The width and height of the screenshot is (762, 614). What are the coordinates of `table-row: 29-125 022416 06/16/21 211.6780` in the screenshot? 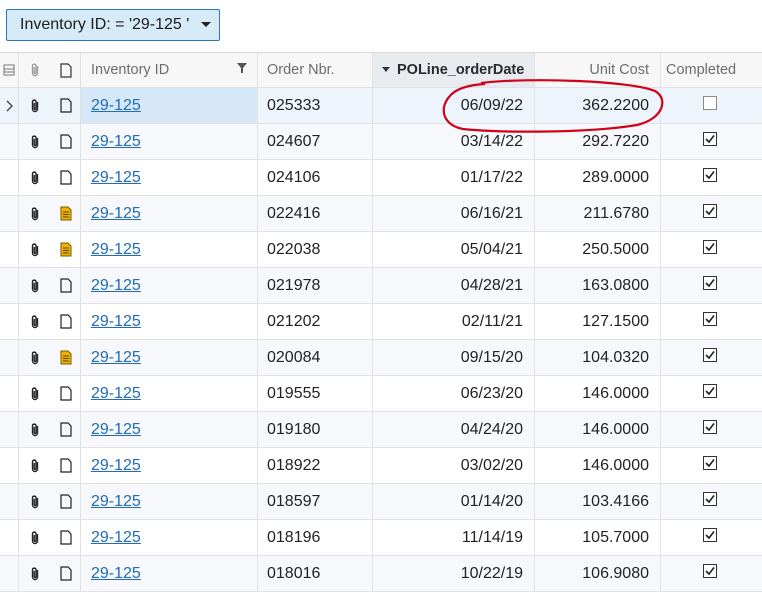 It's located at (381, 214).